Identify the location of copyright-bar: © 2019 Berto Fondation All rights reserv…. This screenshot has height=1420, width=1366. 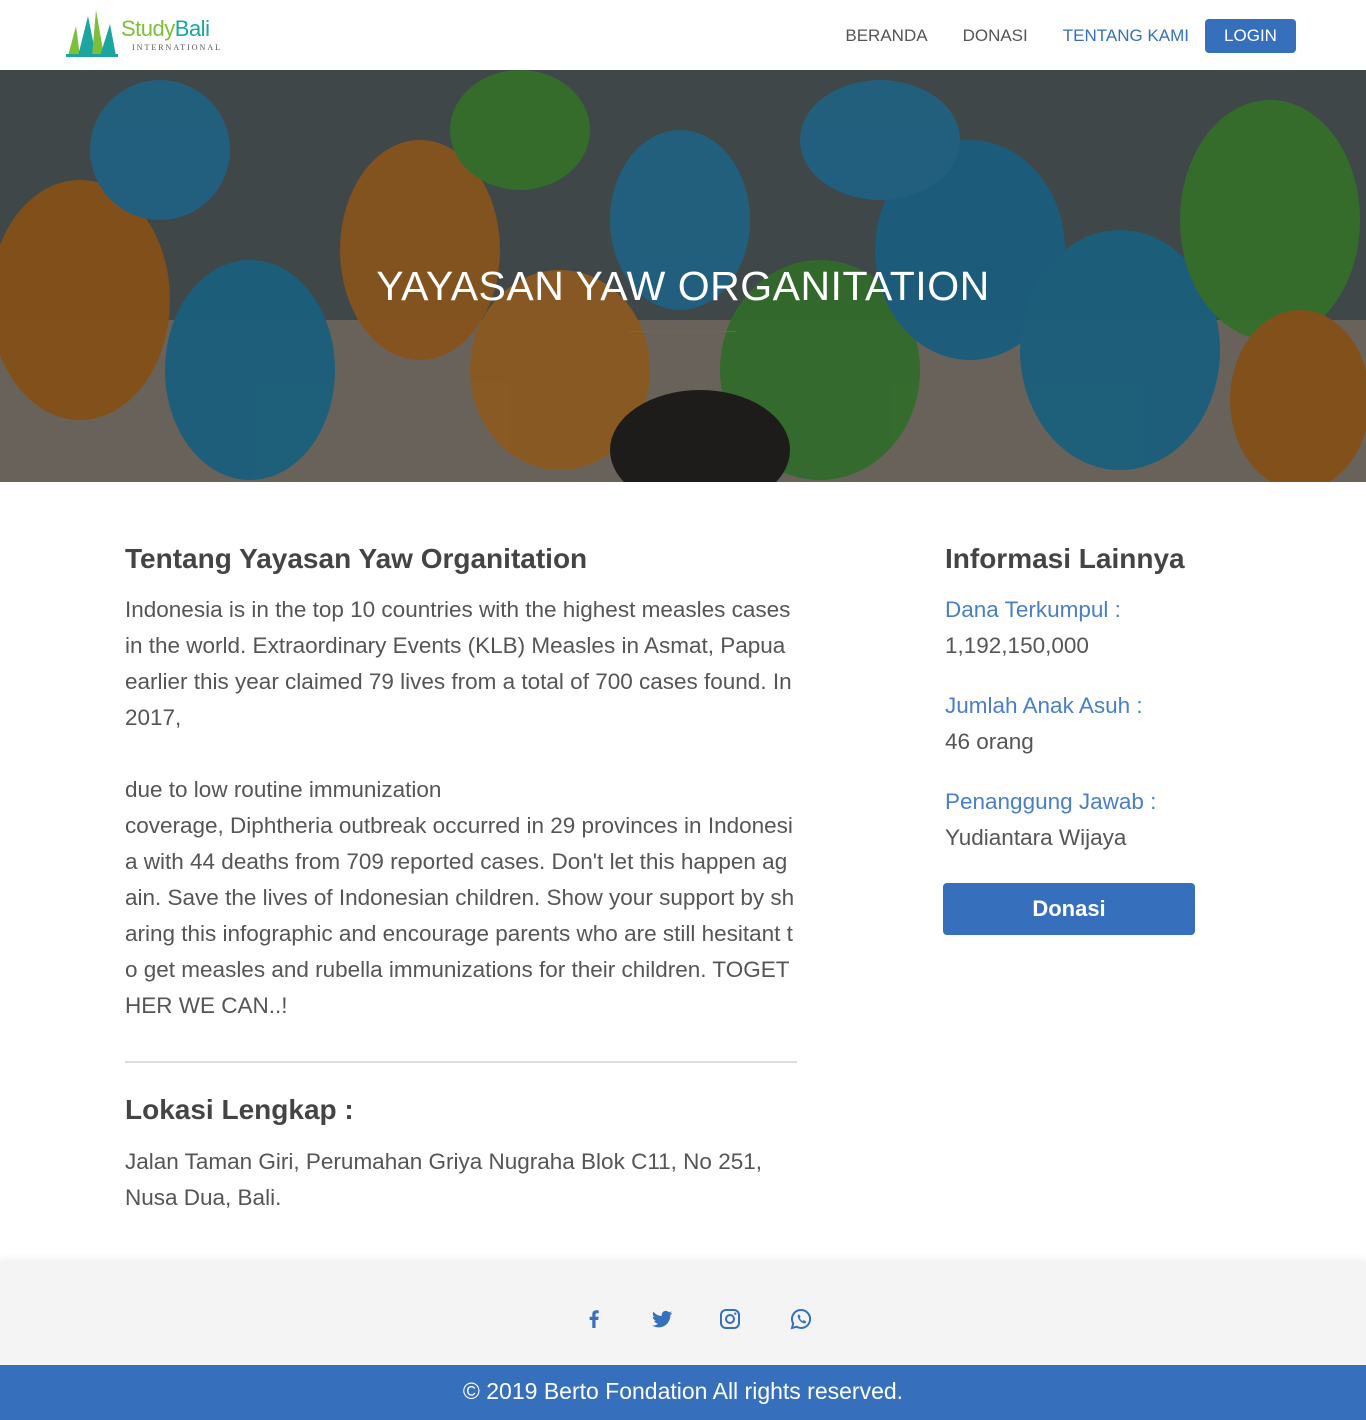
(683, 1392).